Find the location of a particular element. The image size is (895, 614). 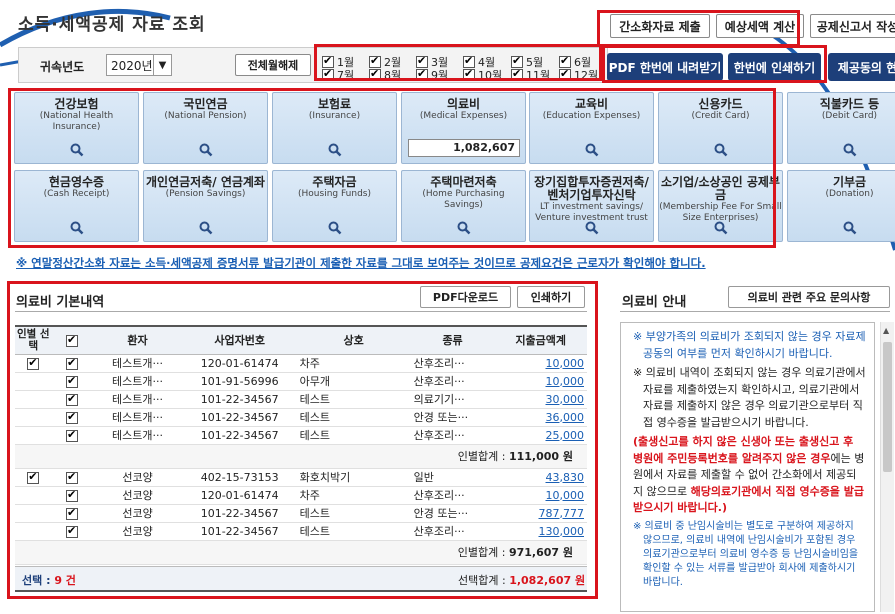

scroll-thumb is located at coordinates (887, 407).